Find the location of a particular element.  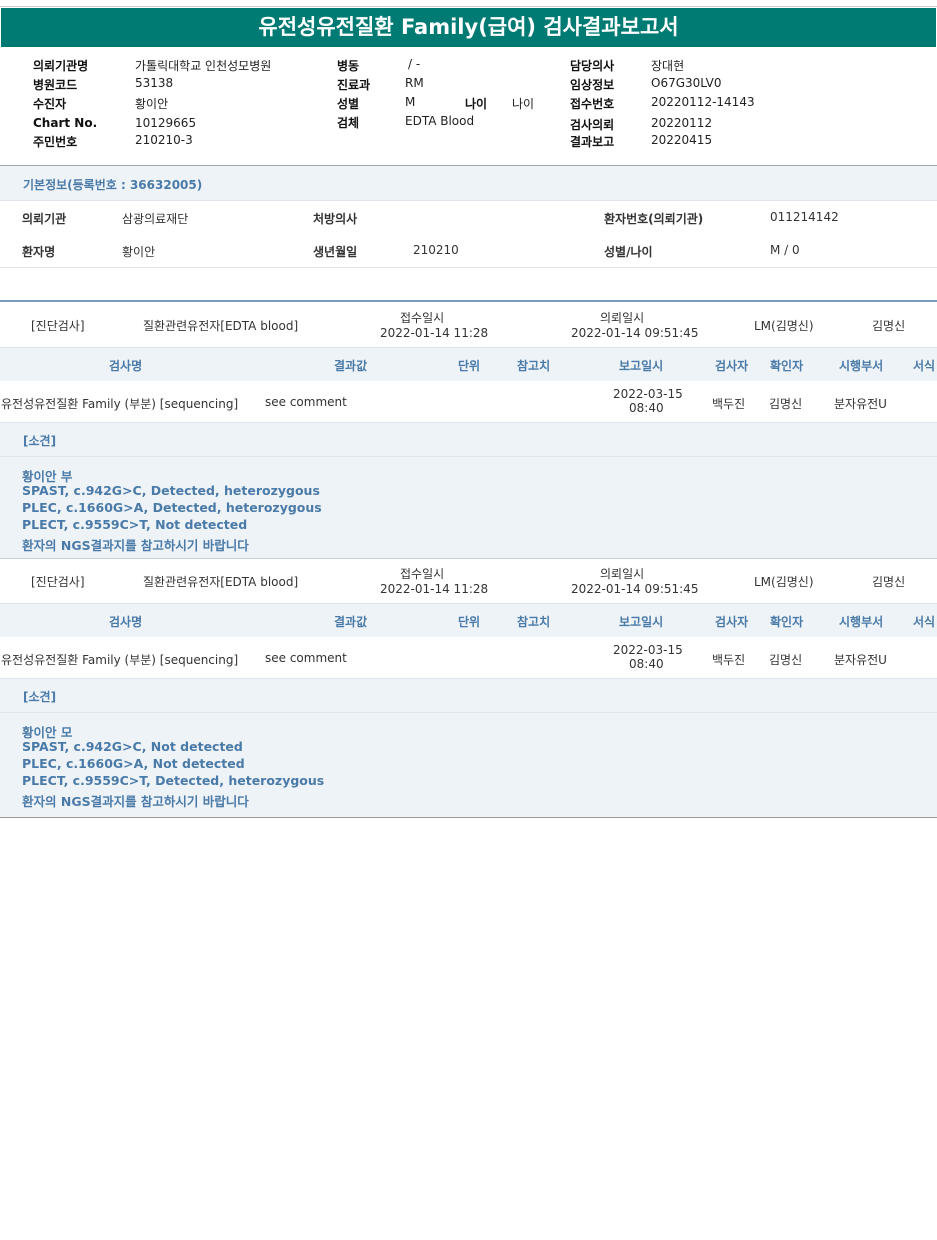

comment-line: PLEC, c.1660G>A, Detected, heterozygous is located at coordinates (172, 507).